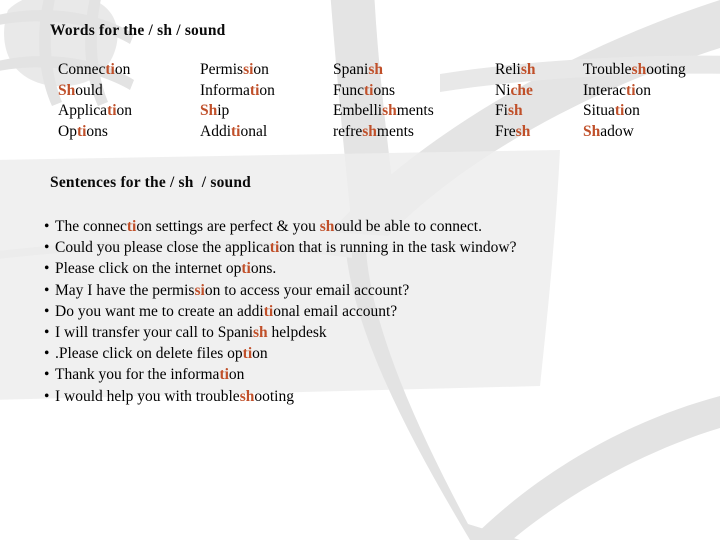 The height and width of the screenshot is (540, 720). Describe the element at coordinates (138, 30) in the screenshot. I see `words-section-heading: Words for the / sh / sound` at that location.